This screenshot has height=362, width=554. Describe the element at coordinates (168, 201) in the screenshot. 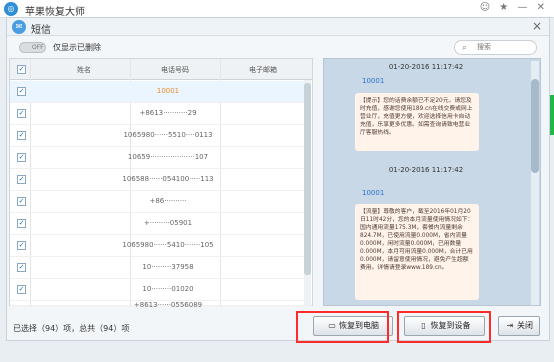

I see `phone-number: +86··········` at that location.